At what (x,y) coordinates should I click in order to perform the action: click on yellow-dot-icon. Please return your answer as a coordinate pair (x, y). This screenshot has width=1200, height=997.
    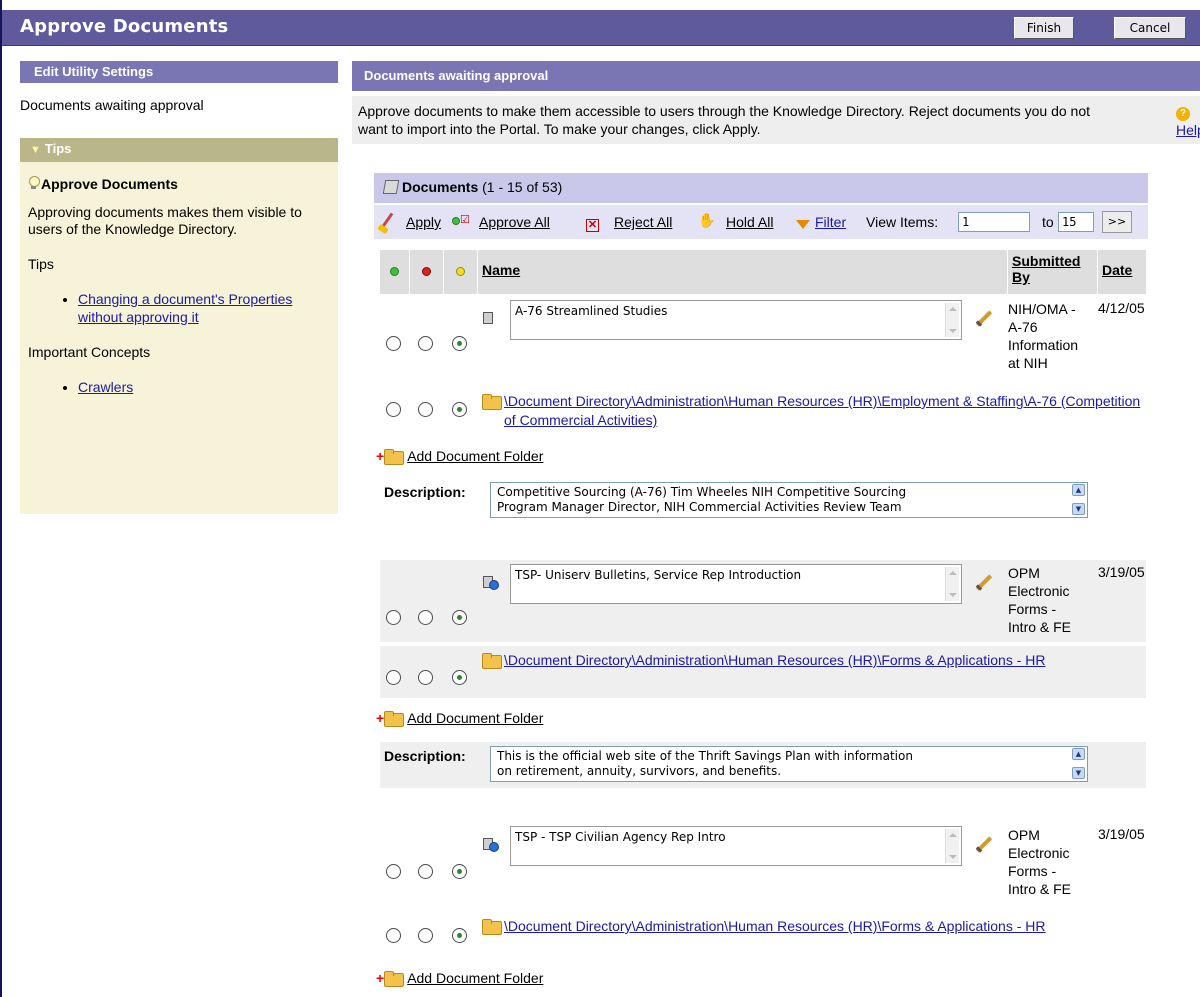
    Looking at the image, I should click on (460, 271).